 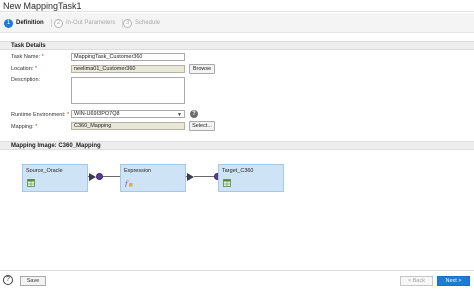 I want to click on label-text: Location:, so click(x=22, y=69).